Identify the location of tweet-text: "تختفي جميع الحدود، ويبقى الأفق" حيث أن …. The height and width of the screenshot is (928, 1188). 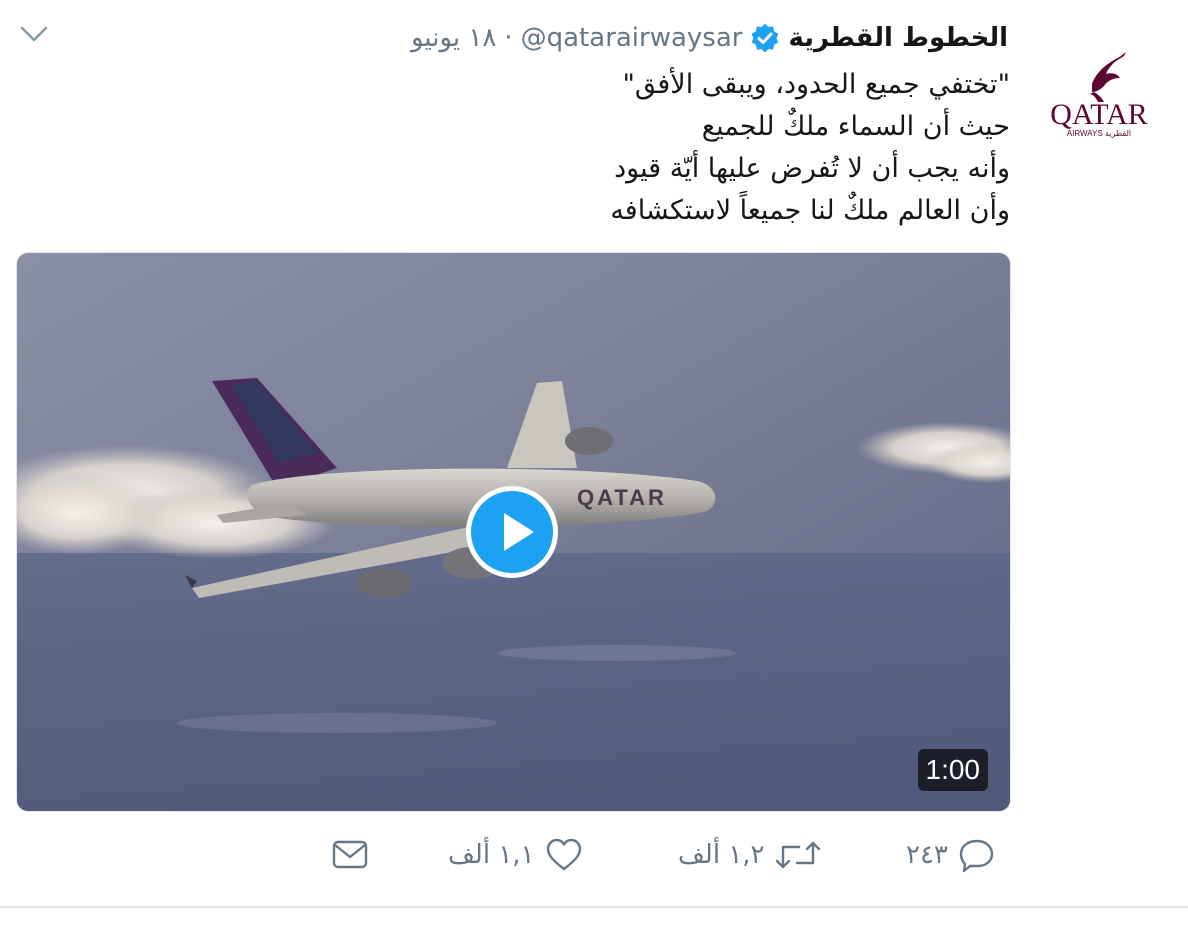
(600, 148).